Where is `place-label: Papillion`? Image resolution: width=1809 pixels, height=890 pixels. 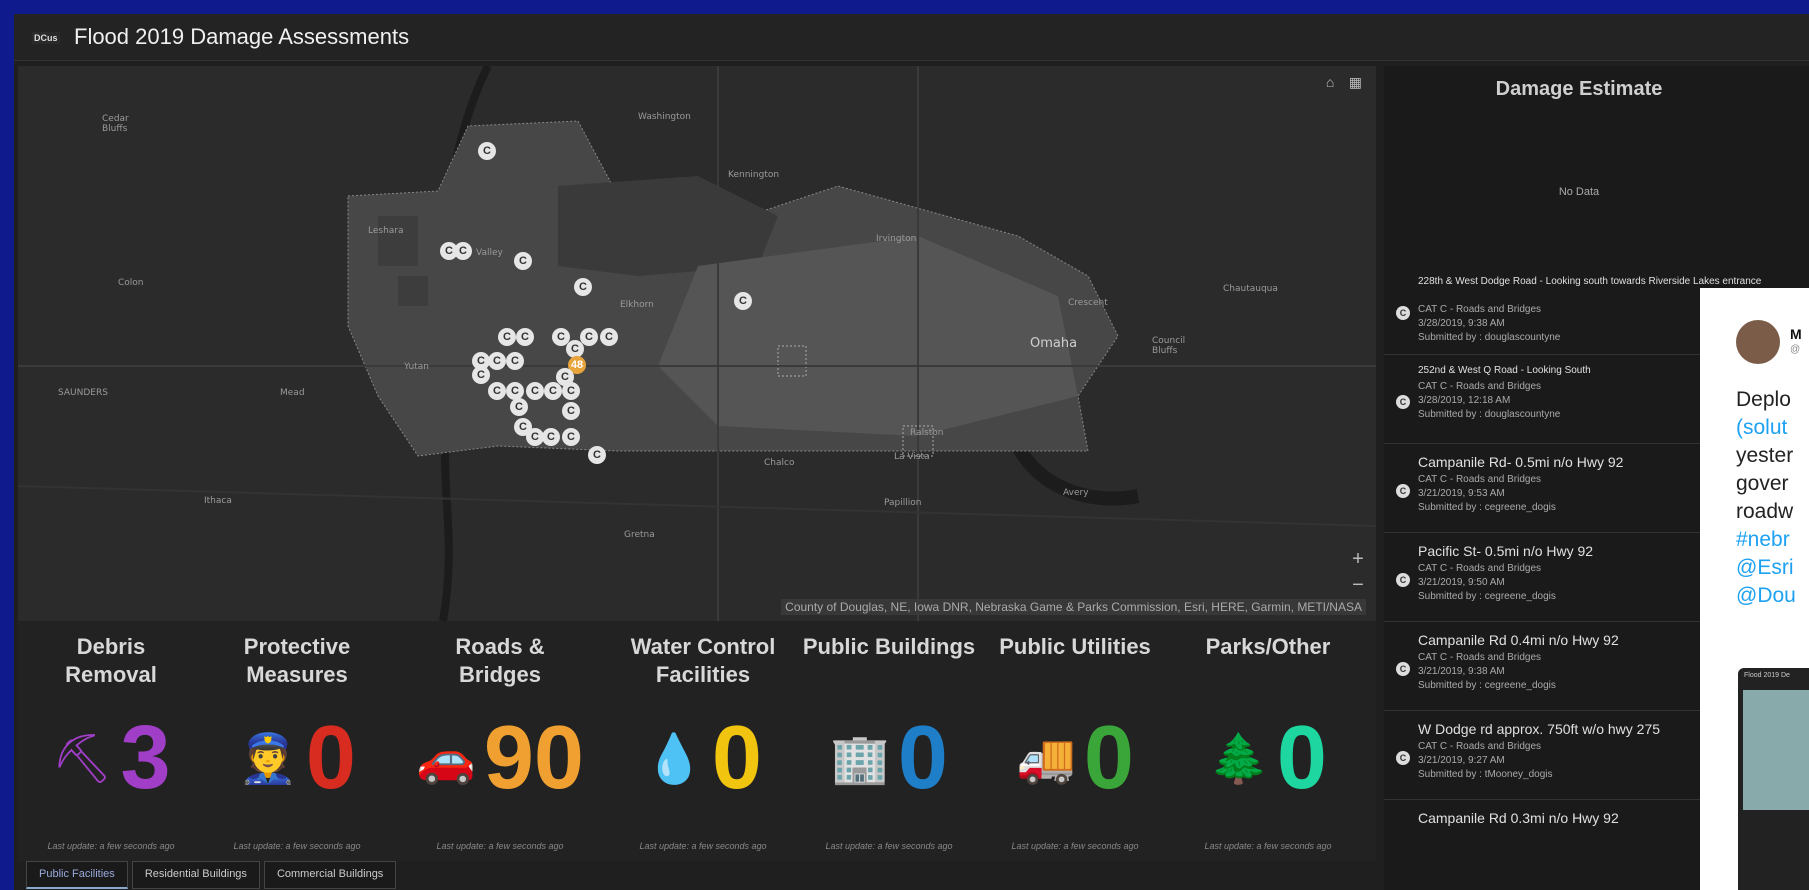
place-label: Papillion is located at coordinates (903, 503).